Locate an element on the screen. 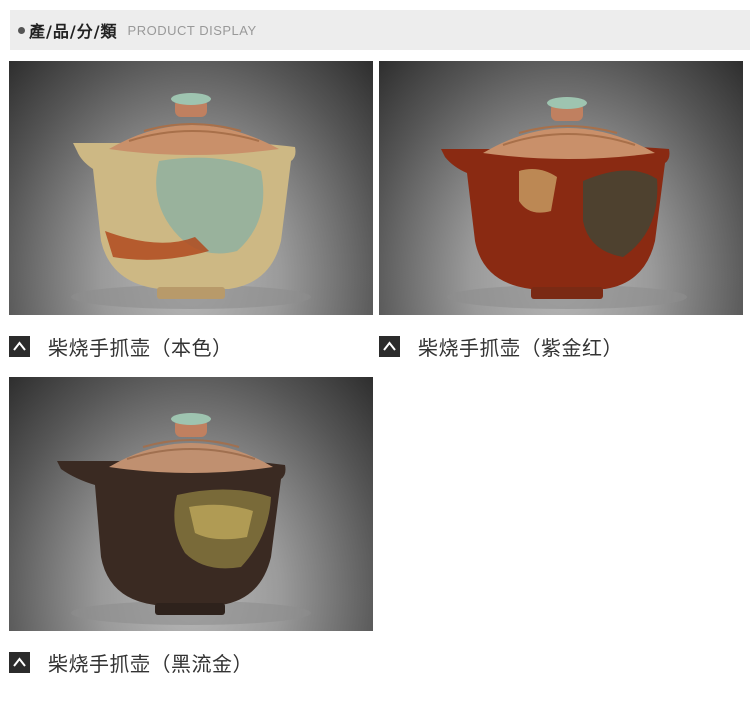 Image resolution: width=750 pixels, height=719 pixels. dot-icon is located at coordinates (21, 30).